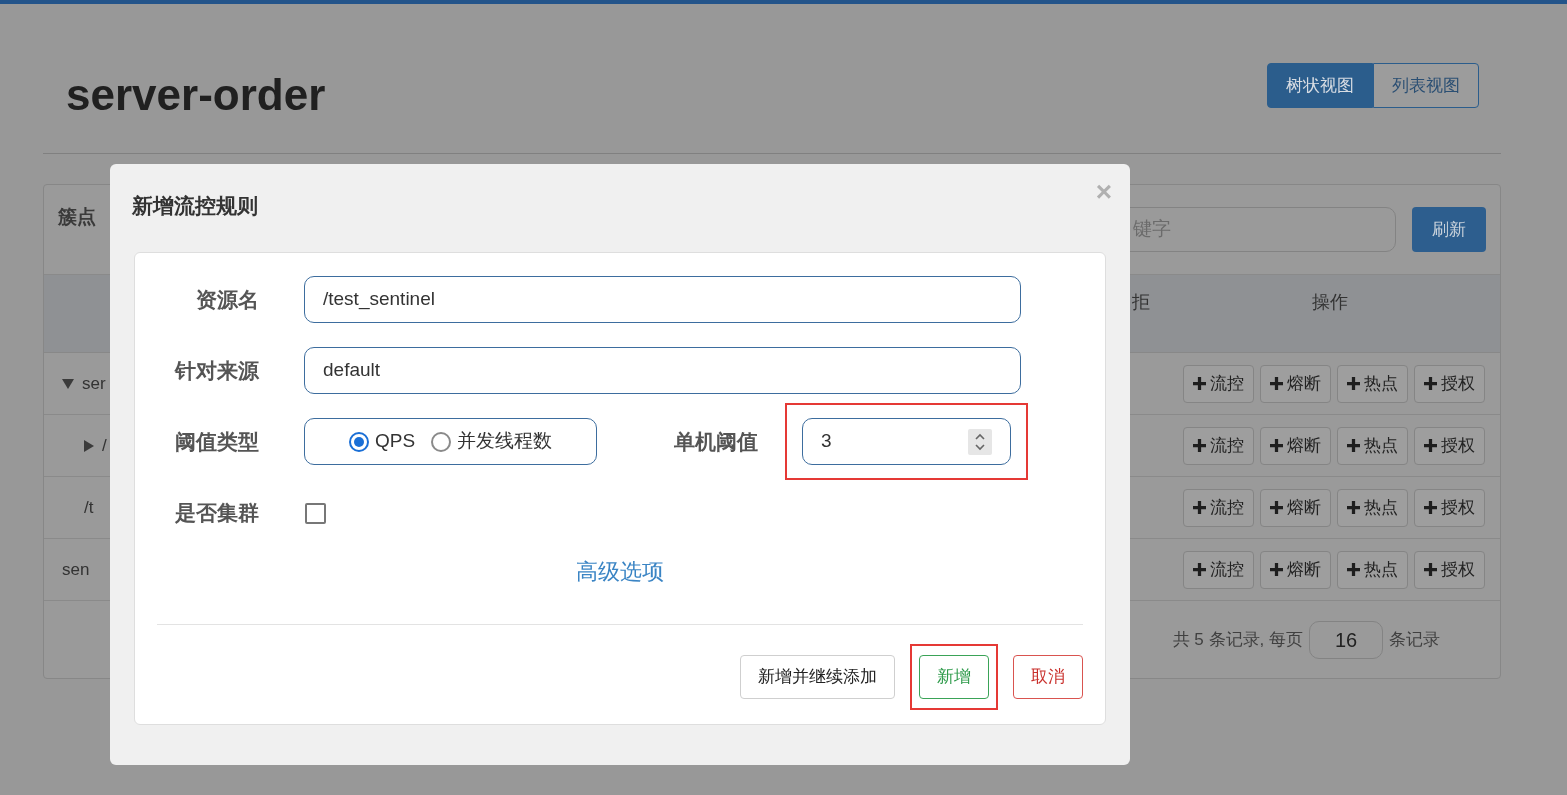 The width and height of the screenshot is (1567, 795). What do you see at coordinates (89, 507) in the screenshot?
I see `resource-name: /t` at bounding box center [89, 507].